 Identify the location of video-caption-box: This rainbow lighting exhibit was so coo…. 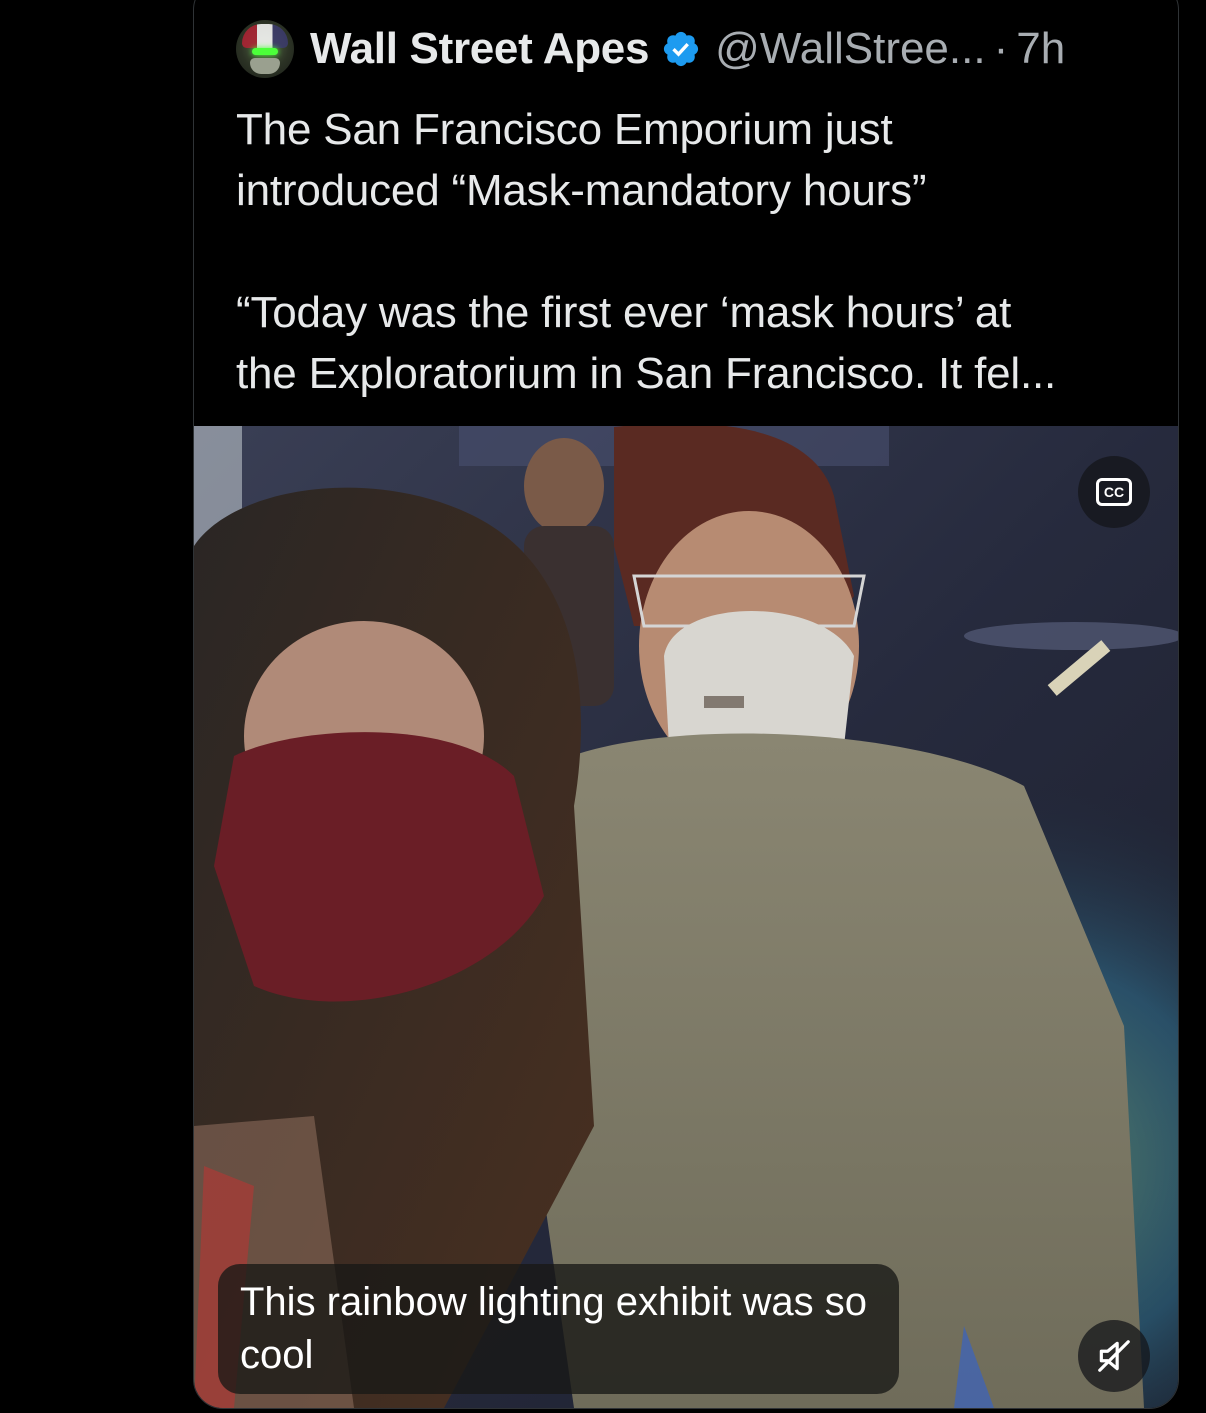
(558, 1329).